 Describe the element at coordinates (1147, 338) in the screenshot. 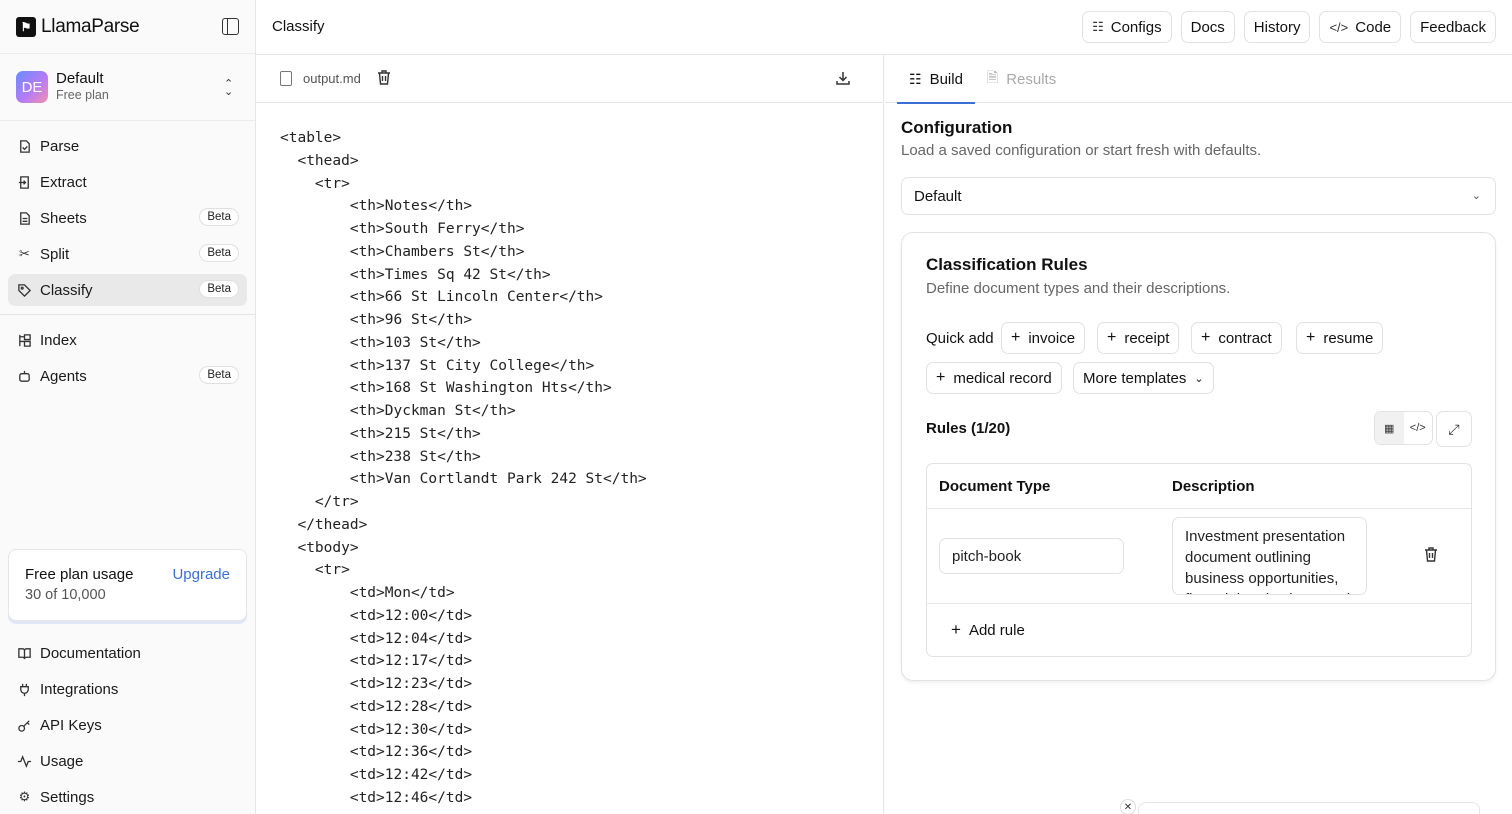

I see `chip-label: receipt` at that location.